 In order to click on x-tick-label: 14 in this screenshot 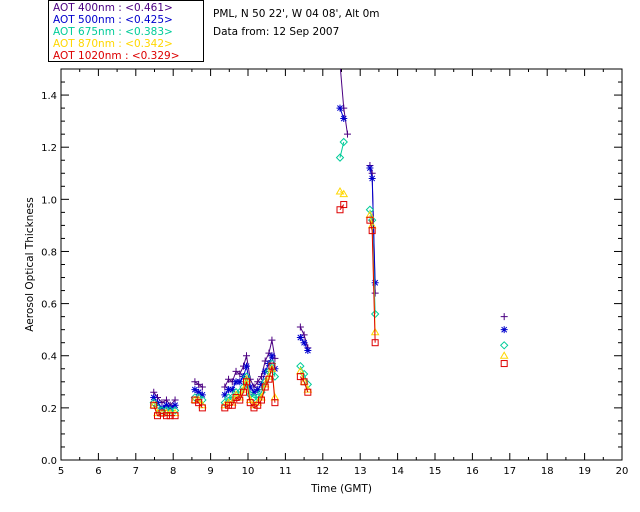, I will do `click(397, 471)`.